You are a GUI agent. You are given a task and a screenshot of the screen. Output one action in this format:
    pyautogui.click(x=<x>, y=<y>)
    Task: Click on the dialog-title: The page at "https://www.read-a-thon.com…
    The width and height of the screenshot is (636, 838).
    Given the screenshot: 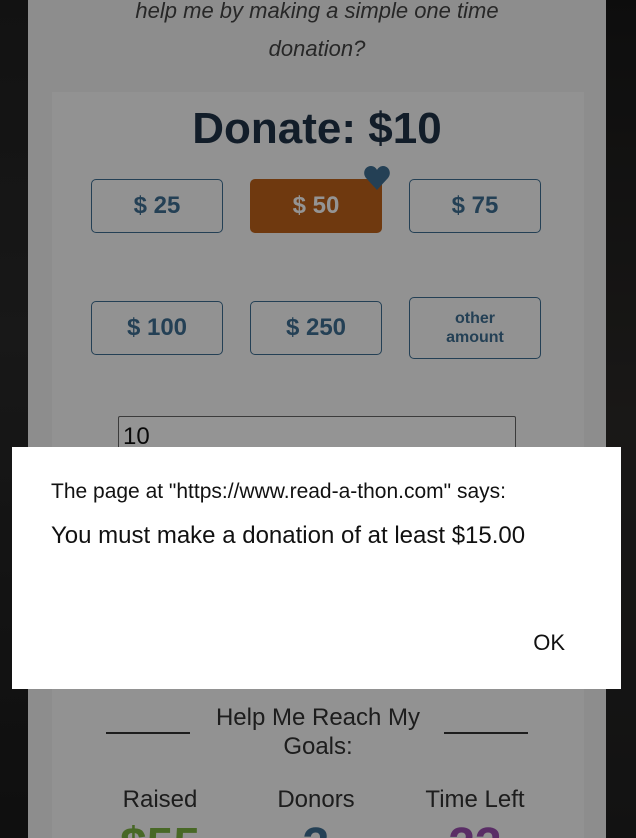 What is the action you would take?
    pyautogui.click(x=278, y=491)
    